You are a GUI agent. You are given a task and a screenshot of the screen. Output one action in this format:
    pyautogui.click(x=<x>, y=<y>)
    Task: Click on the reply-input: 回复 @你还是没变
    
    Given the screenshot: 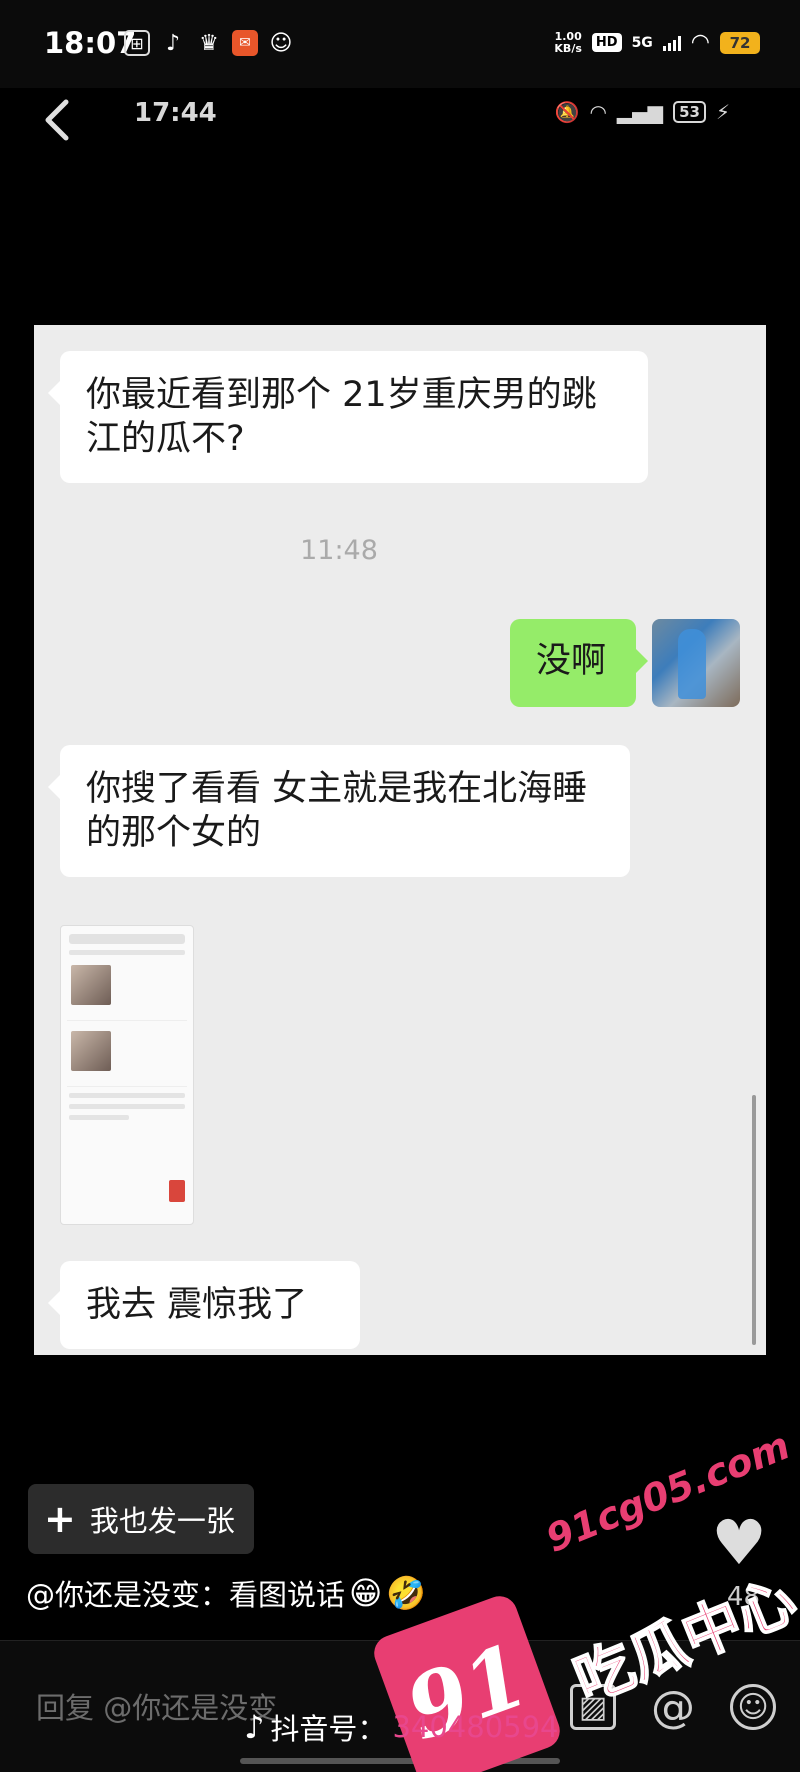 What is the action you would take?
    pyautogui.click(x=156, y=1706)
    